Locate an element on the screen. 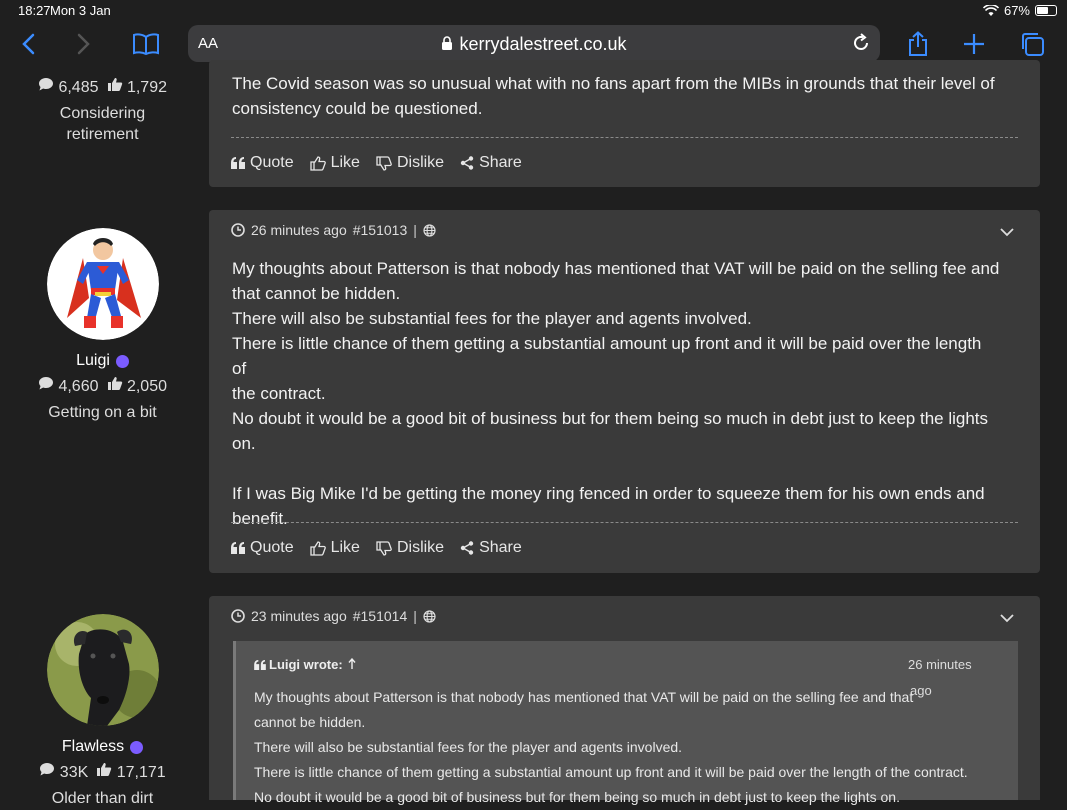 The width and height of the screenshot is (1067, 810). arrow-up-icon is located at coordinates (352, 663).